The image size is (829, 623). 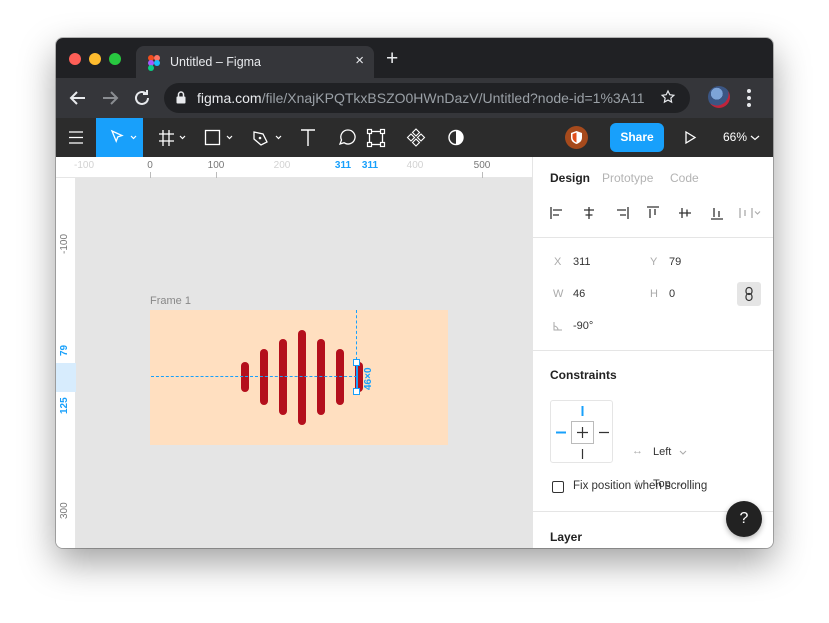 I want to click on ruler-label: 100, so click(x=216, y=165).